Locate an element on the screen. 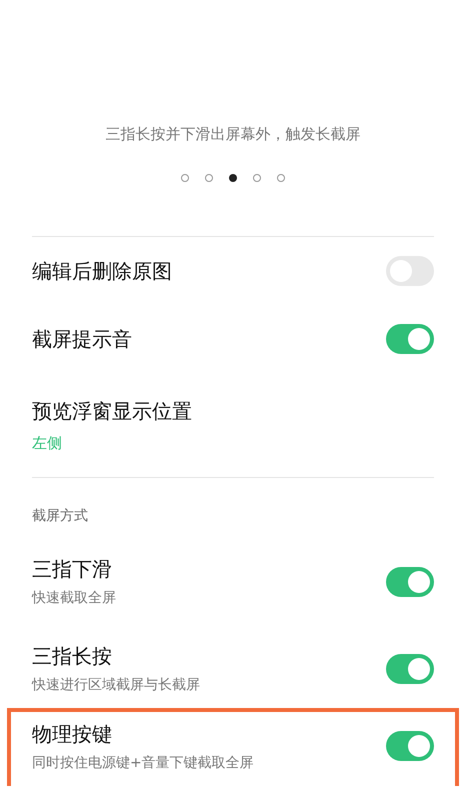 The image size is (466, 809). setting-title: 三指长按 is located at coordinates (72, 656).